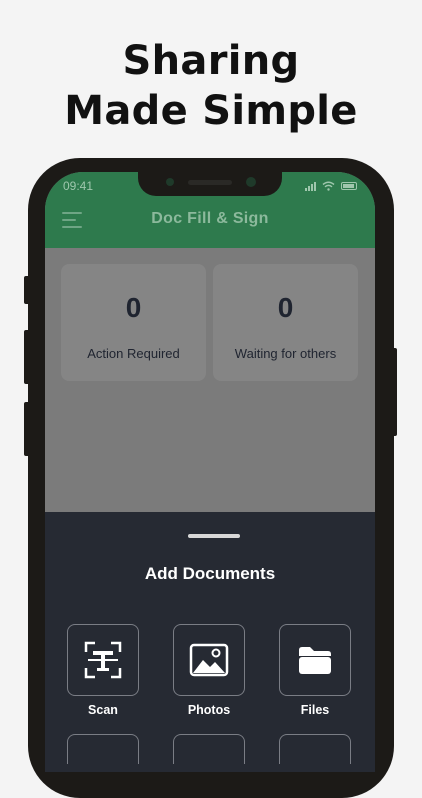  I want to click on files-option: Files, so click(315, 670).